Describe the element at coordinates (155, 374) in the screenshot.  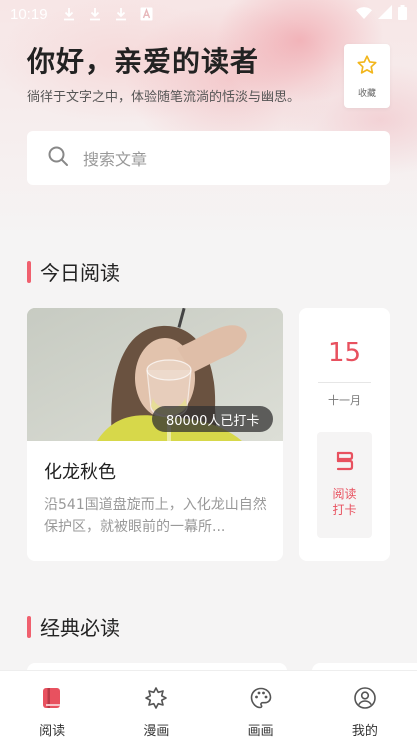
I see `article-image: 80000人已打卡` at that location.